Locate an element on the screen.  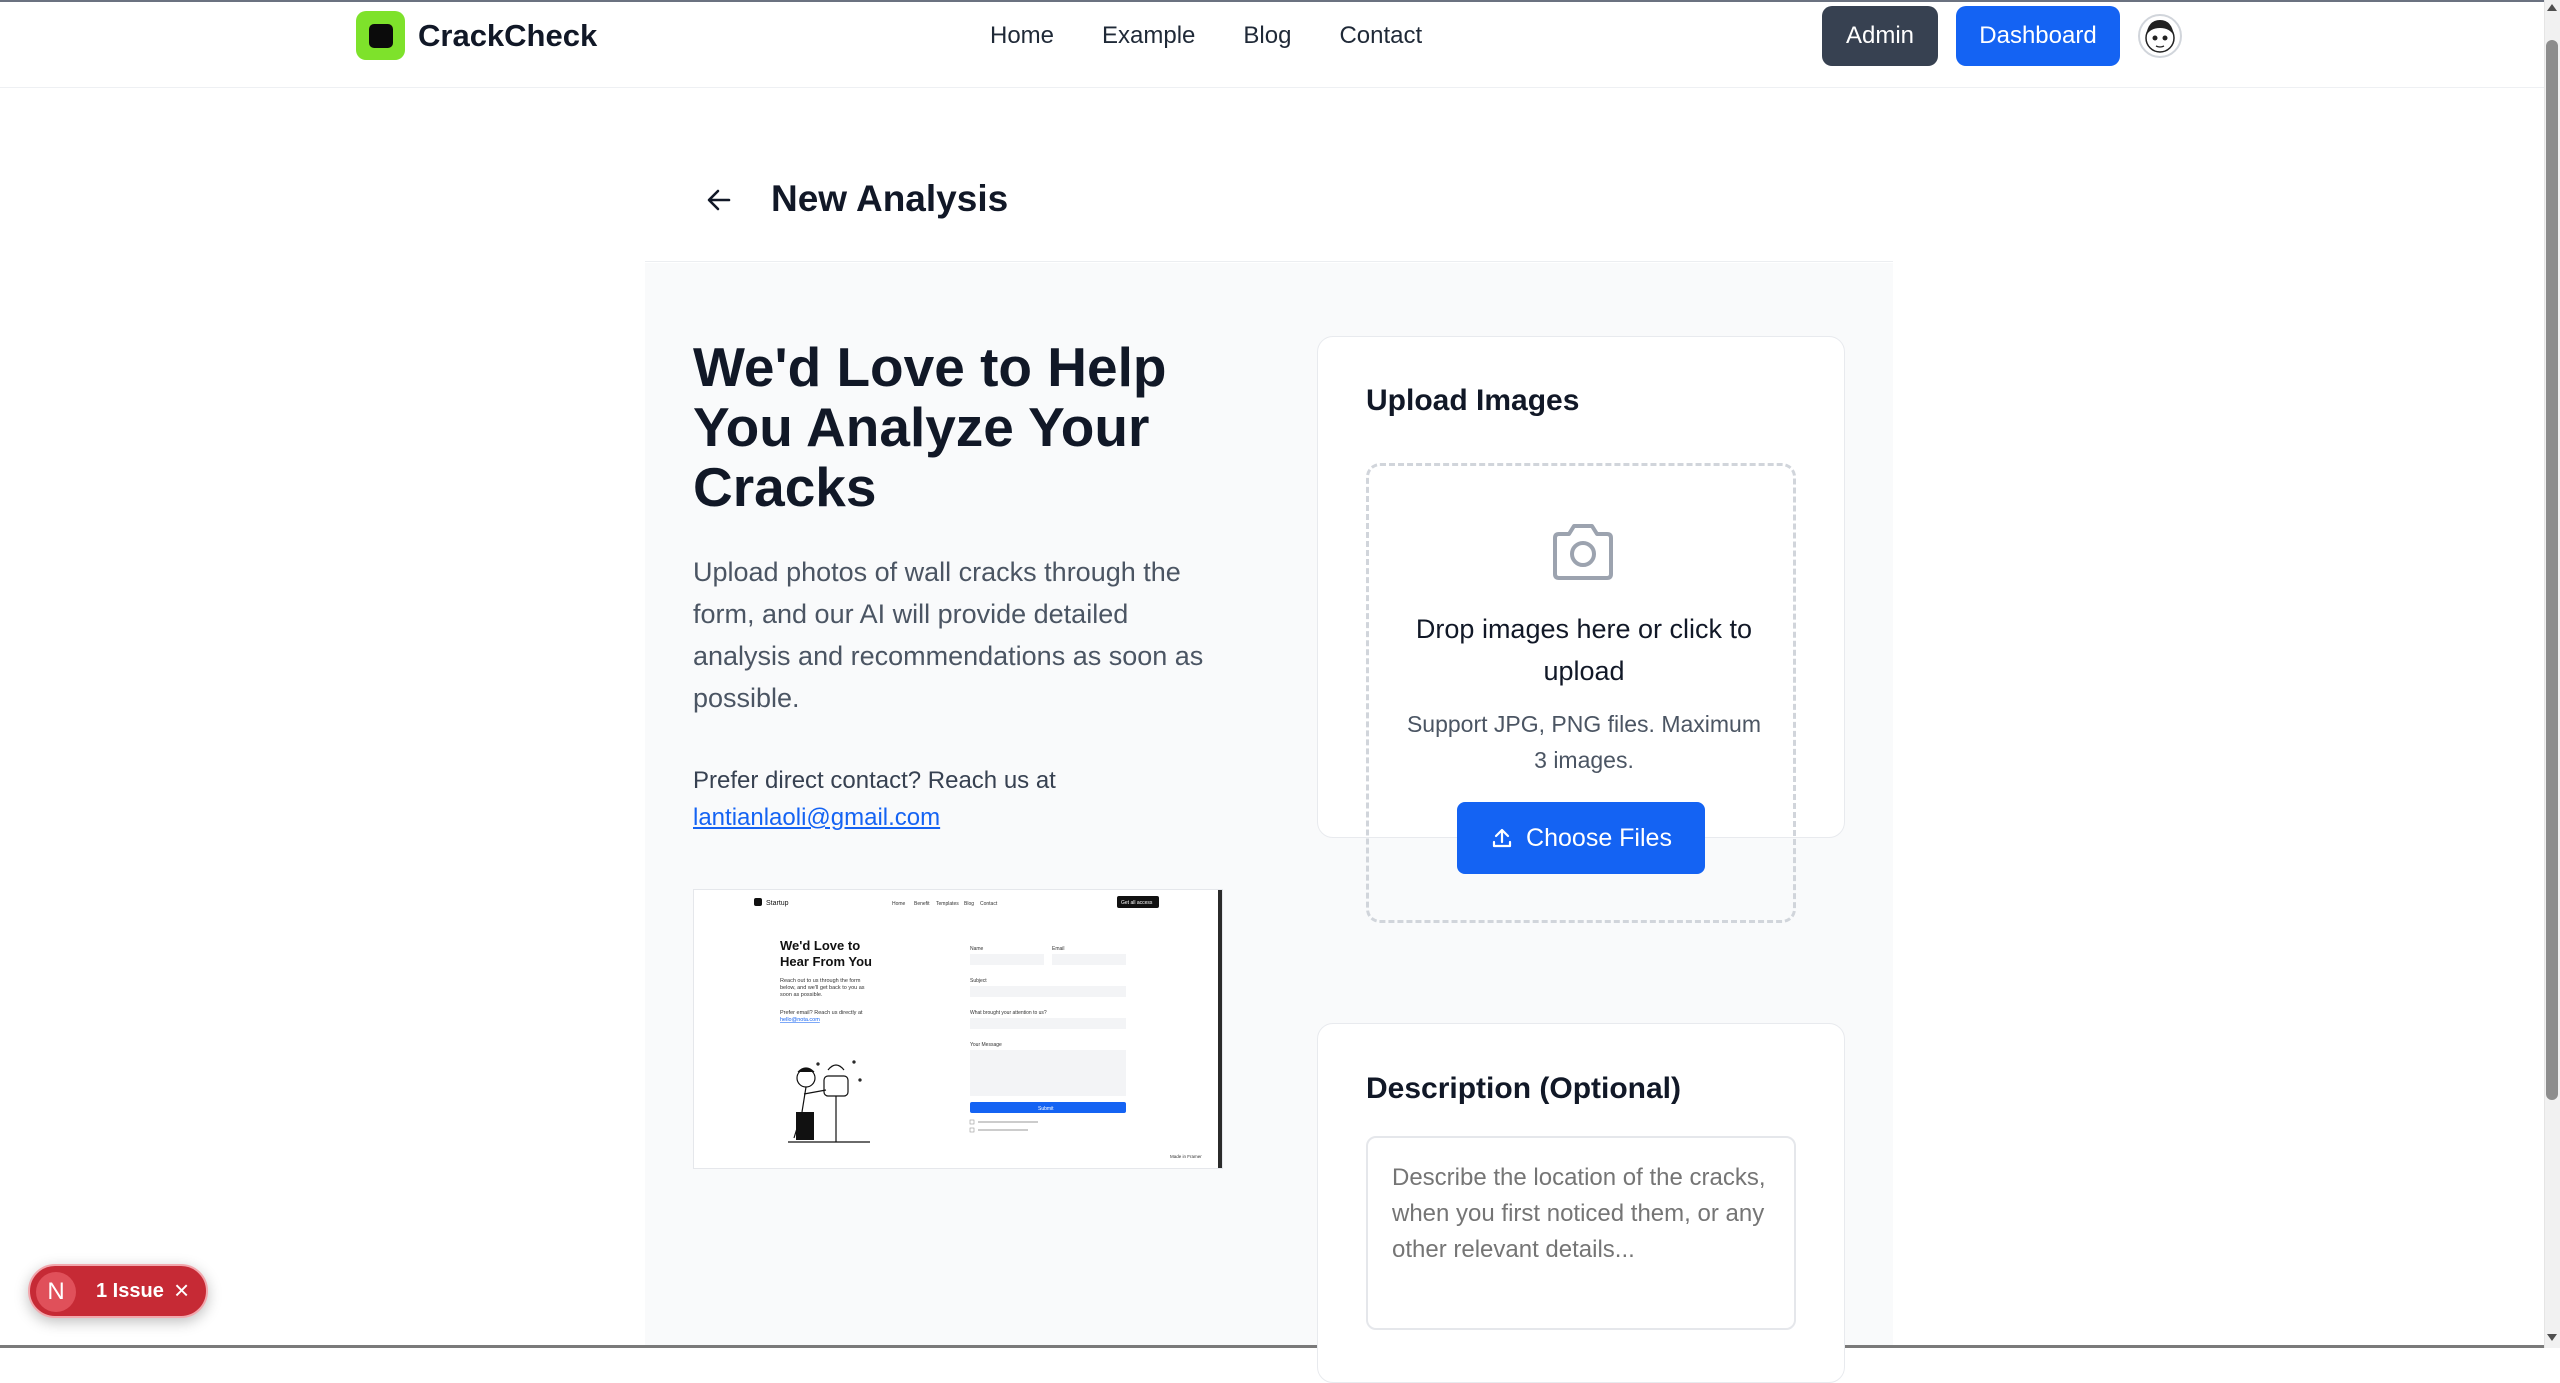
preview-nav-3: Blog is located at coordinates (969, 904).